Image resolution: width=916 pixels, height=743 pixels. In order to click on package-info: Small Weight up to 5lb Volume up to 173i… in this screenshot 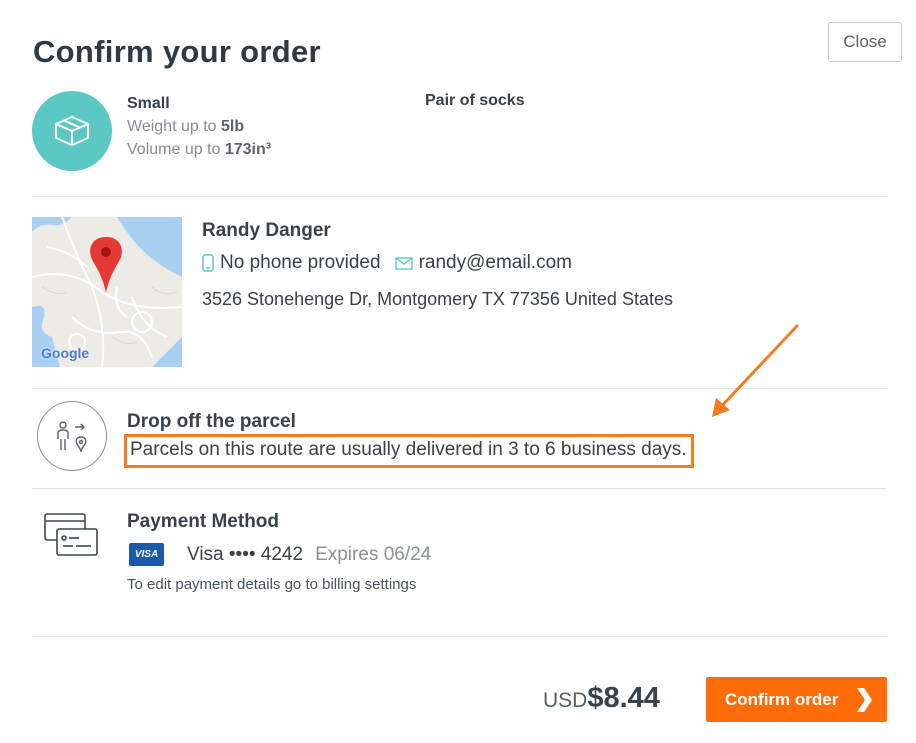, I will do `click(199, 126)`.